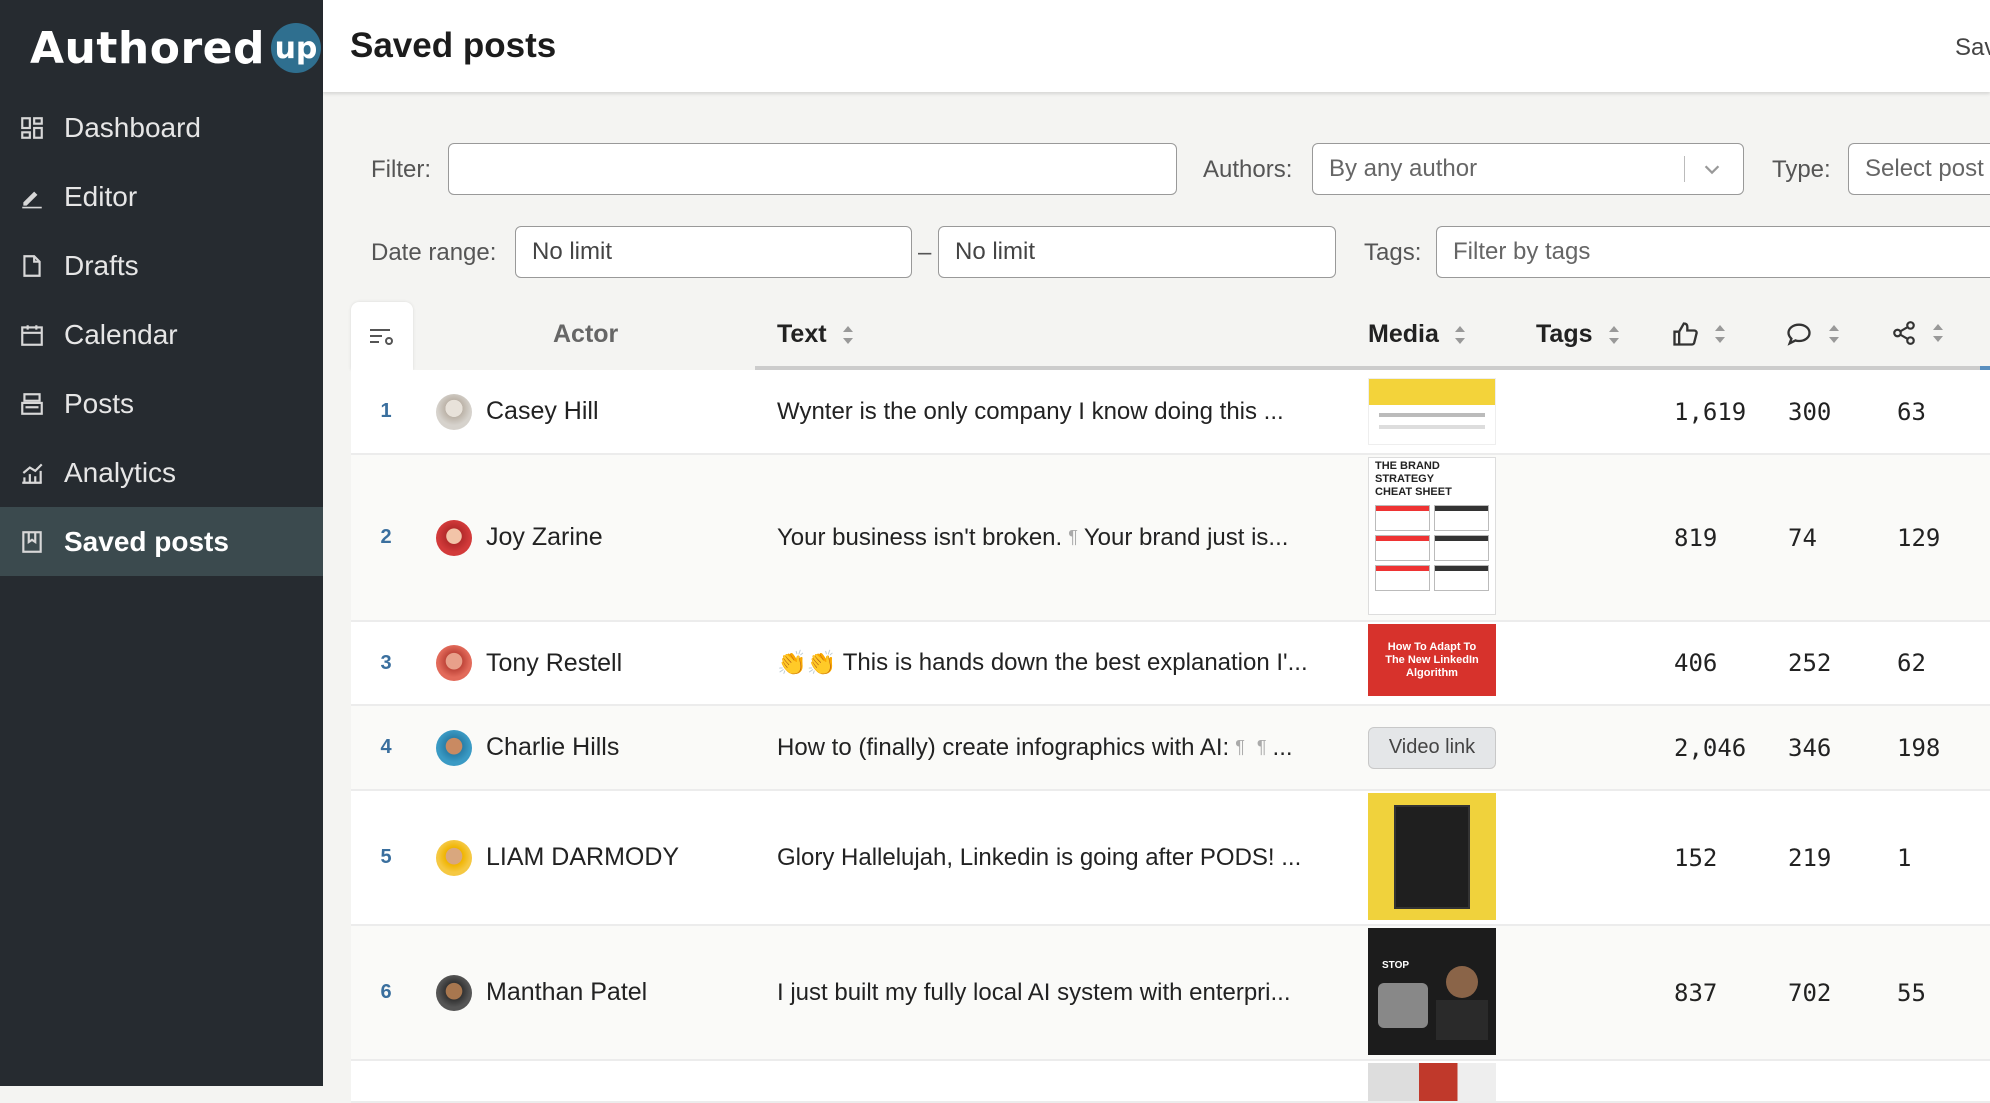  Describe the element at coordinates (812, 169) in the screenshot. I see `filter-input` at that location.